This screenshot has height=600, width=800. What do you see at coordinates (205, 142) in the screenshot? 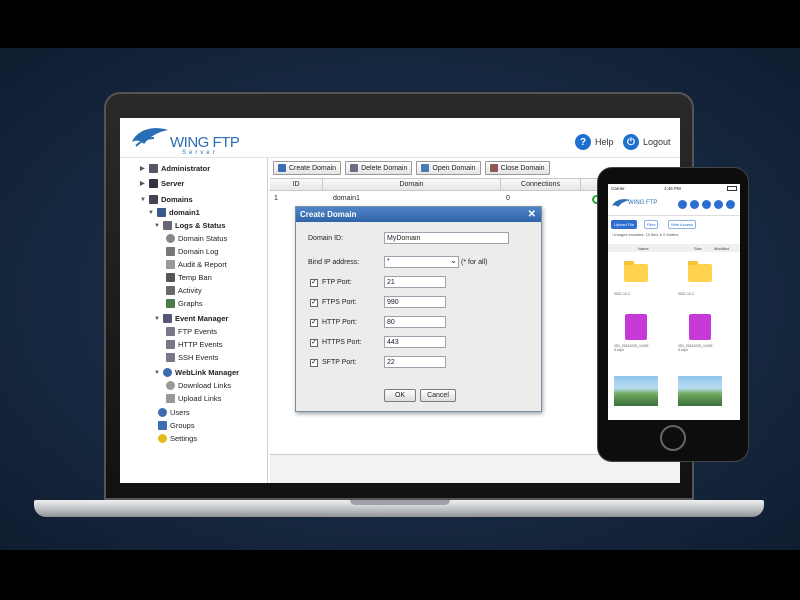
I see `logo-text: WING FTP` at bounding box center [205, 142].